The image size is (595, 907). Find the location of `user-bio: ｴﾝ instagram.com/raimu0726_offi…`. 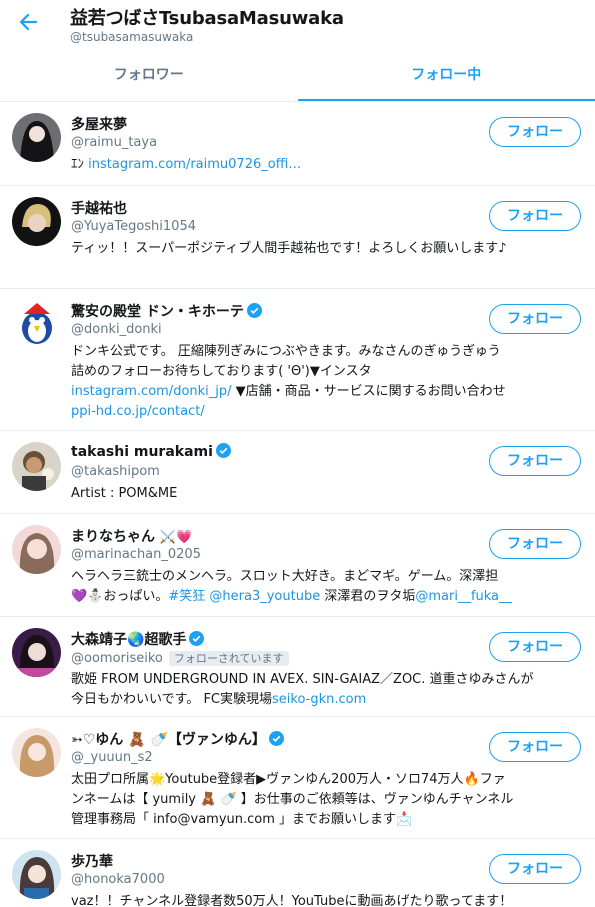

user-bio: ｴﾝ instagram.com/raimu0726_offi… is located at coordinates (326, 165).